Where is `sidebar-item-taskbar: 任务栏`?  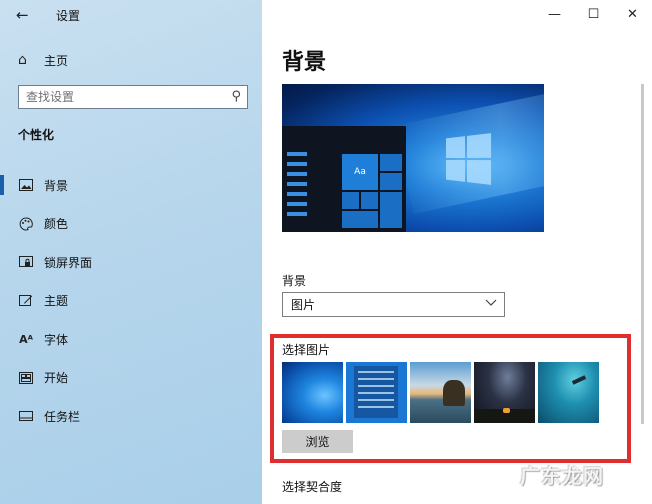 sidebar-item-taskbar: 任务栏 is located at coordinates (131, 416).